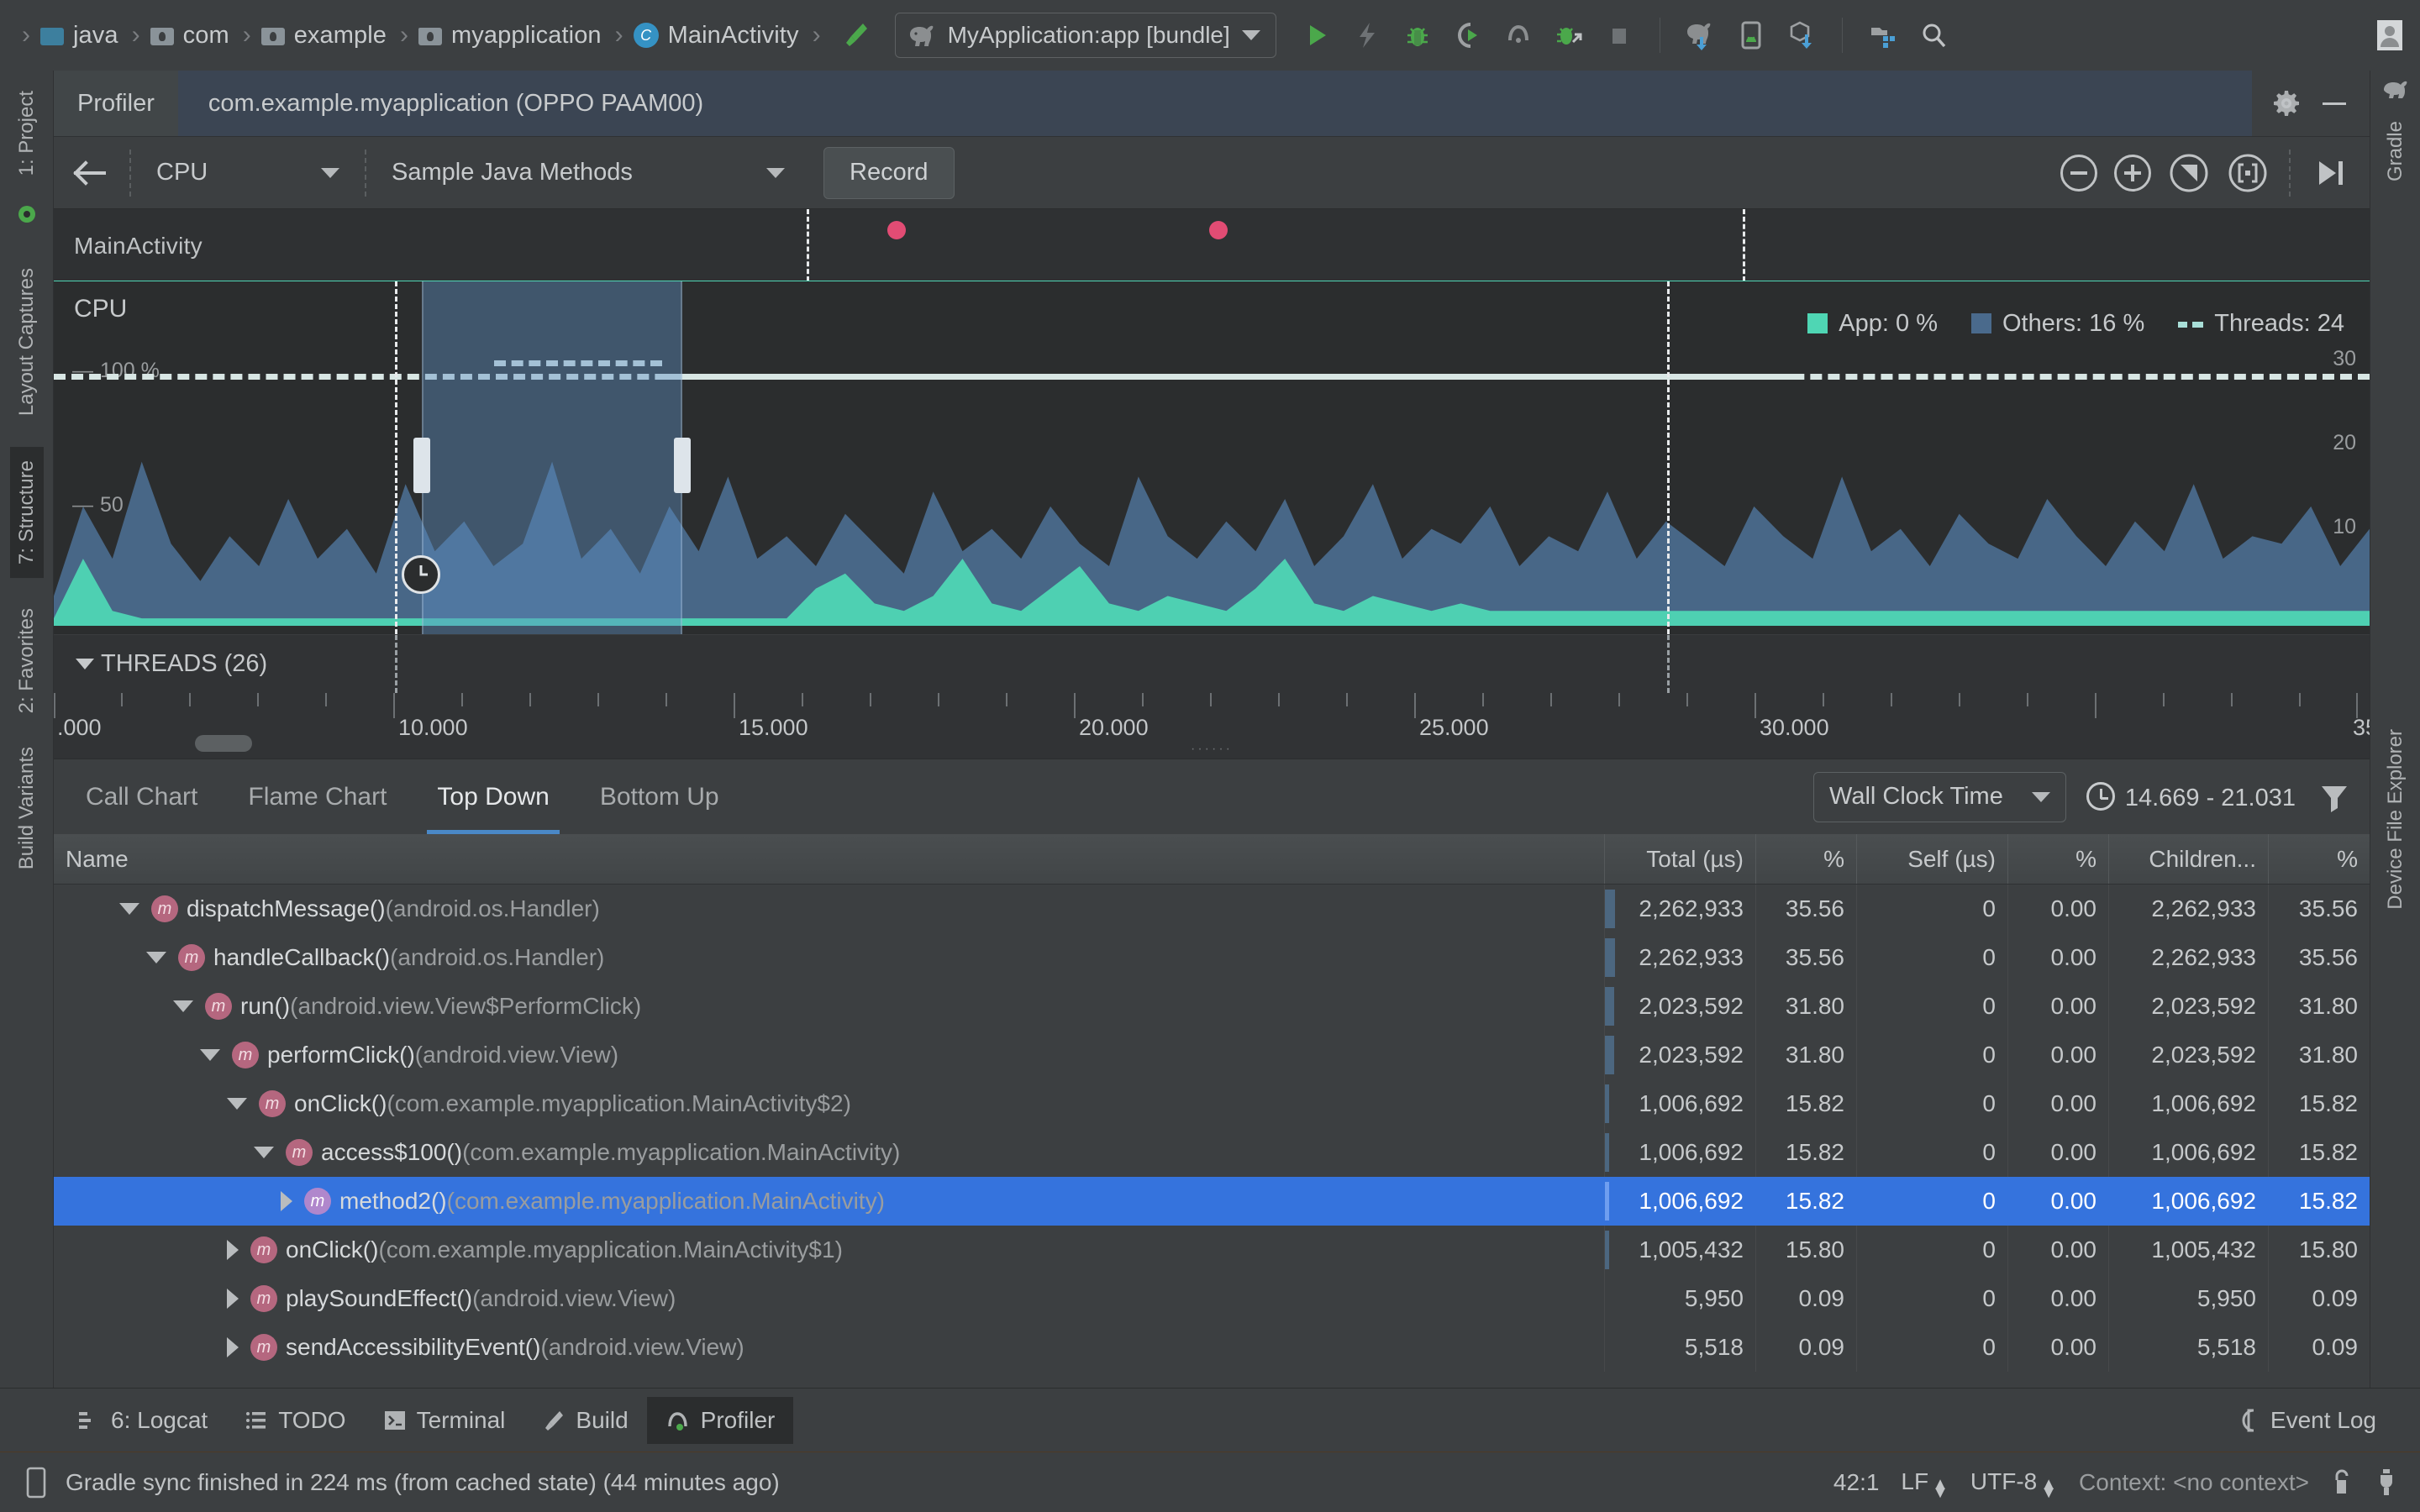 The image size is (2420, 1512). What do you see at coordinates (2194, 1482) in the screenshot?
I see `context-label: Context: <no context>` at bounding box center [2194, 1482].